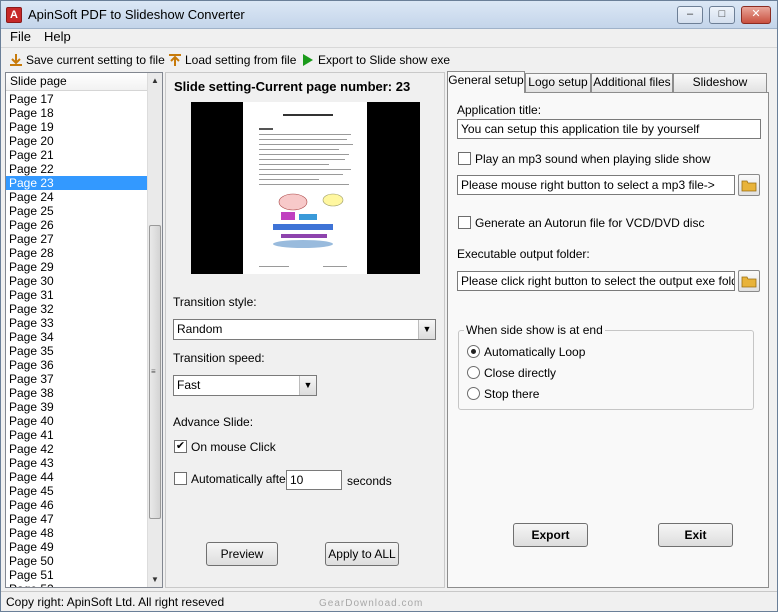  I want to click on list-item: Page 24, so click(77, 197).